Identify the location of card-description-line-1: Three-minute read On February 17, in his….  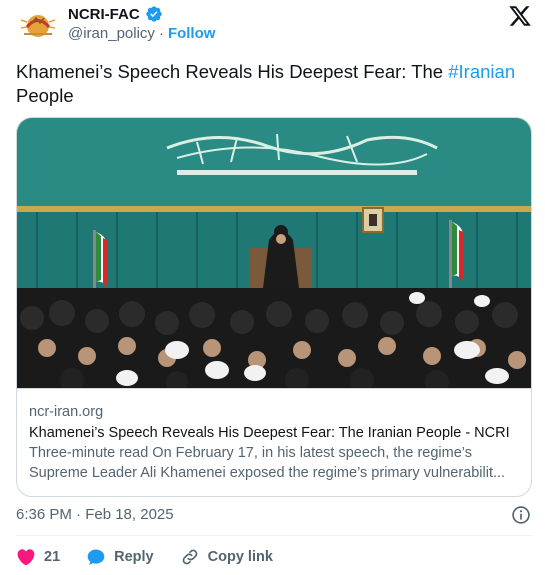
(251, 453).